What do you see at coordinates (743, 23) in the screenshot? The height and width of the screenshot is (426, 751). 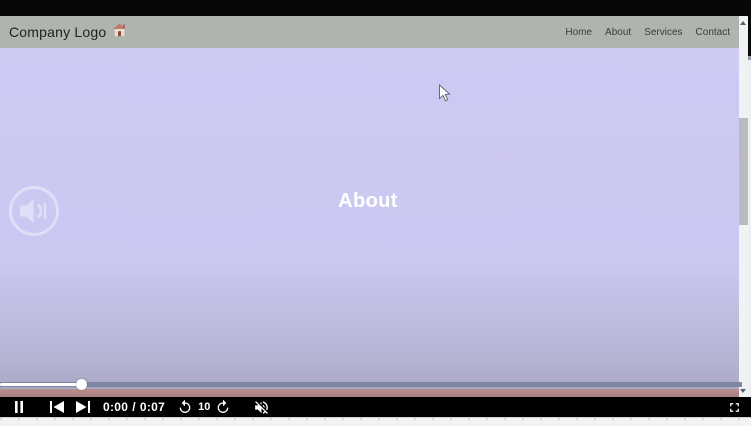 I see `scroll-up-arrow-icon` at bounding box center [743, 23].